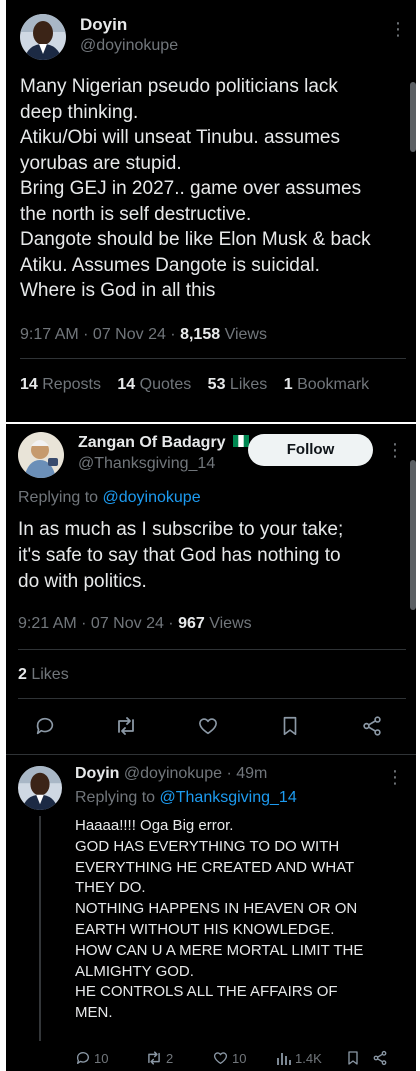  I want to click on like-button: 10, so click(229, 1058).